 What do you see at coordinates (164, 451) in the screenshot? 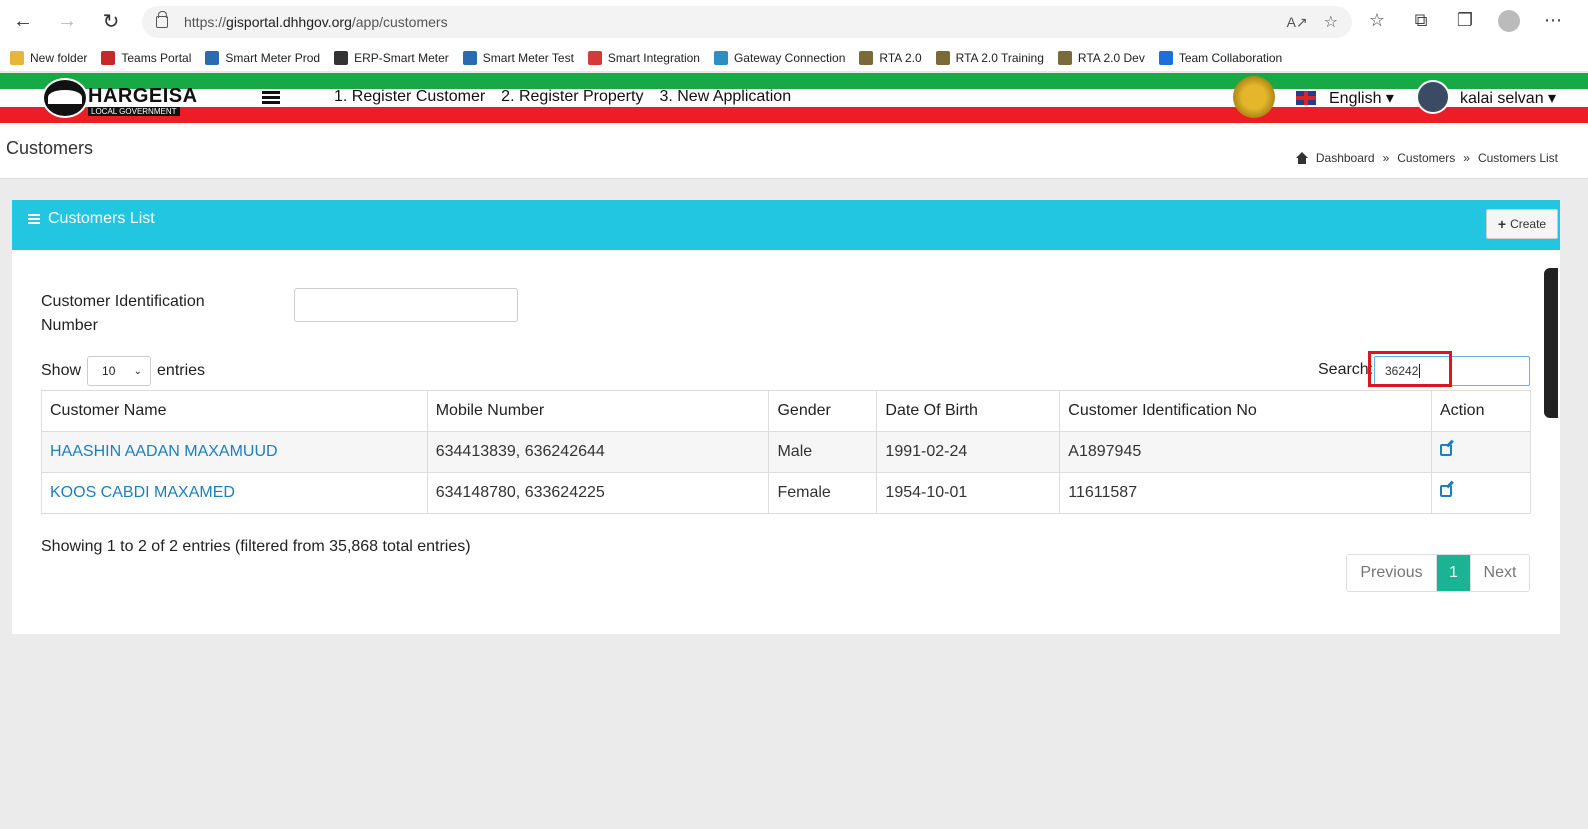
I see `customer-name-link: HAASHIN AADAN MAXAMUUD` at bounding box center [164, 451].